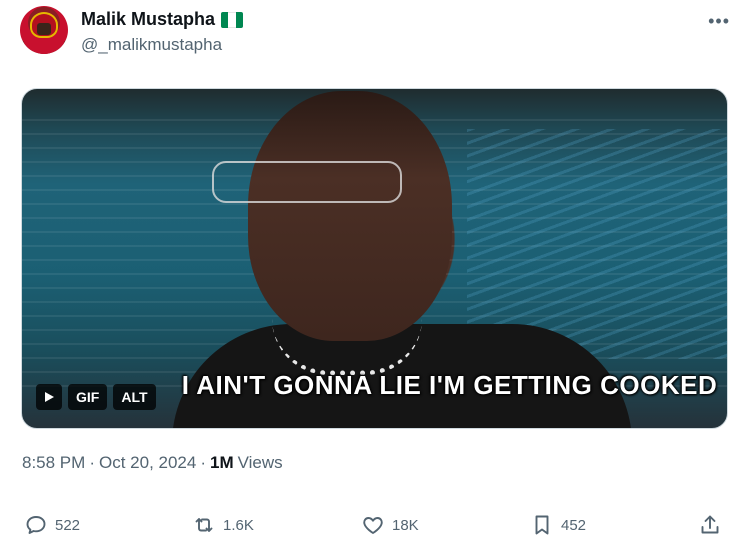 Image resolution: width=747 pixels, height=550 pixels. I want to click on views-label: Views, so click(260, 462).